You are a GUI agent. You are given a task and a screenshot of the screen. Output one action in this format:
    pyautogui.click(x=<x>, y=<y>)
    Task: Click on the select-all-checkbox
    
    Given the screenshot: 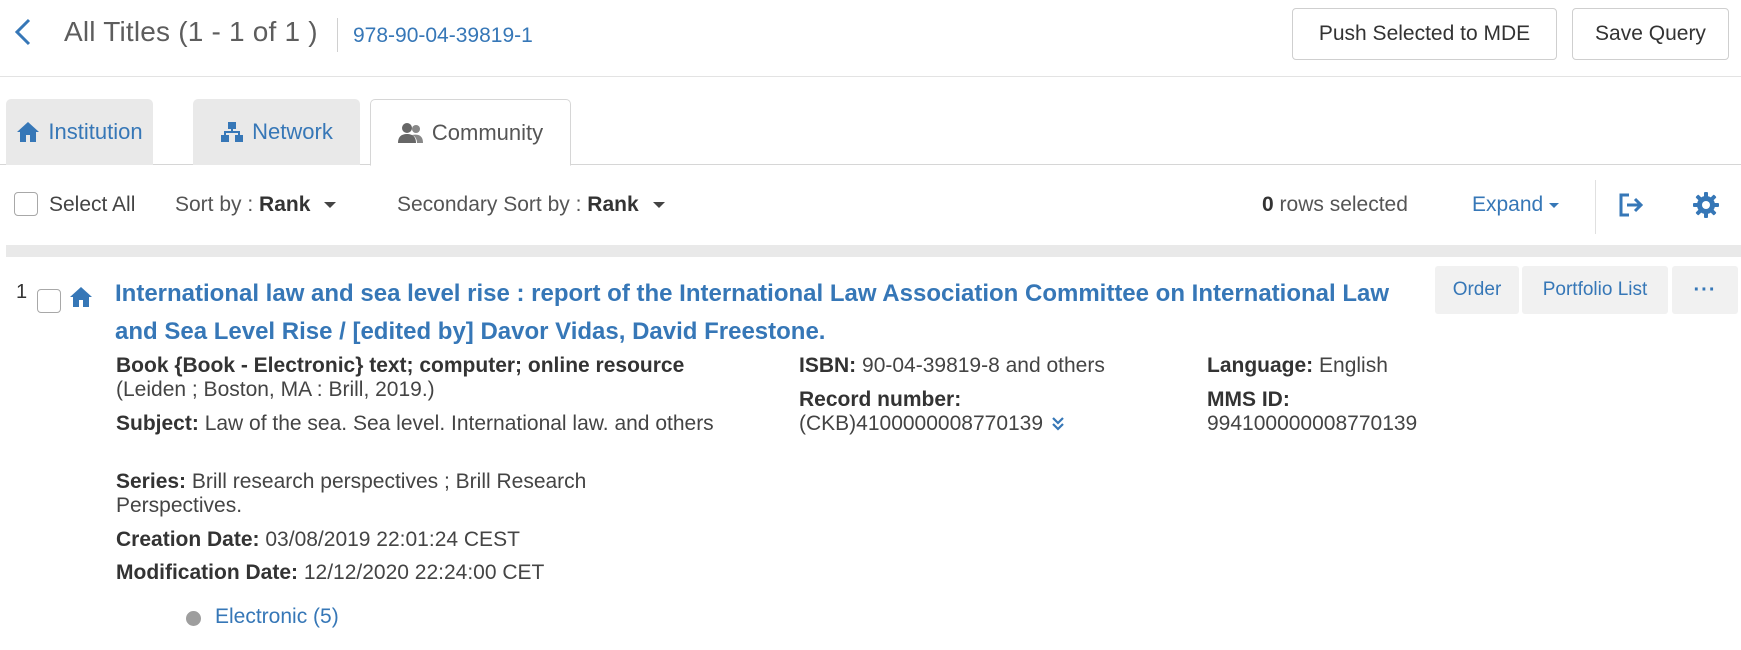 What is the action you would take?
    pyautogui.click(x=26, y=204)
    